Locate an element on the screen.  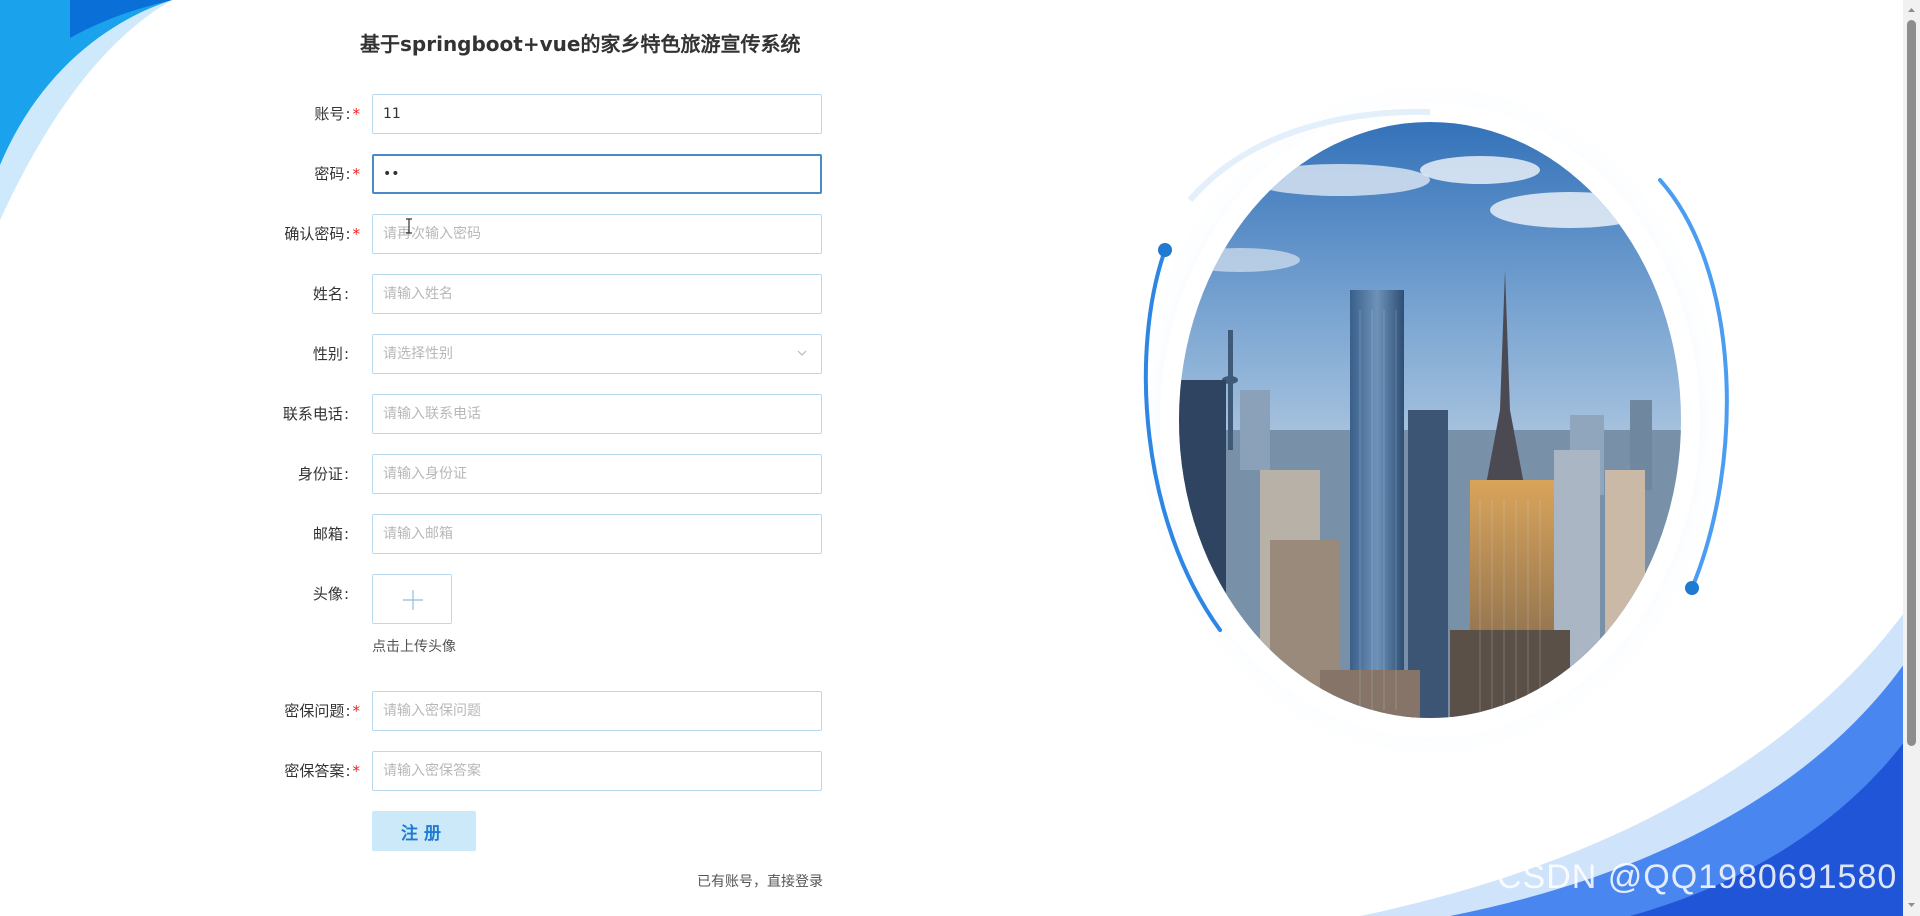
avatar-row: 头像: 点击上传头像 is located at coordinates (532, 624).